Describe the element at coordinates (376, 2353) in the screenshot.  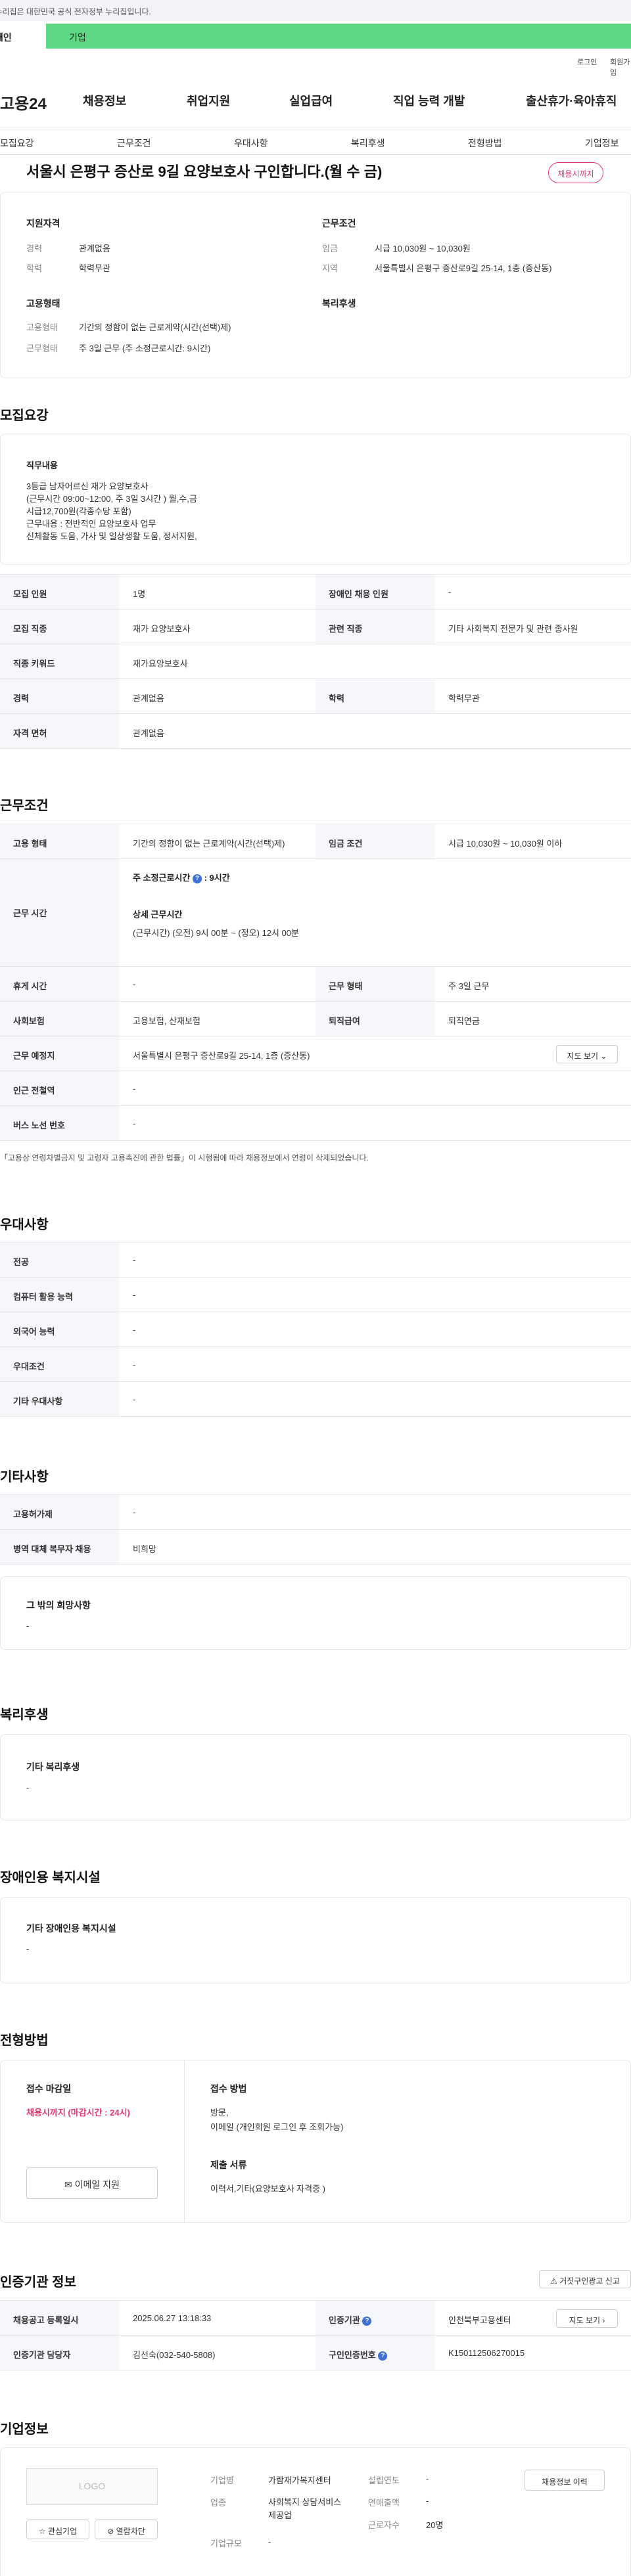
I see `table-header-cell: 구인인증번호 ?` at that location.